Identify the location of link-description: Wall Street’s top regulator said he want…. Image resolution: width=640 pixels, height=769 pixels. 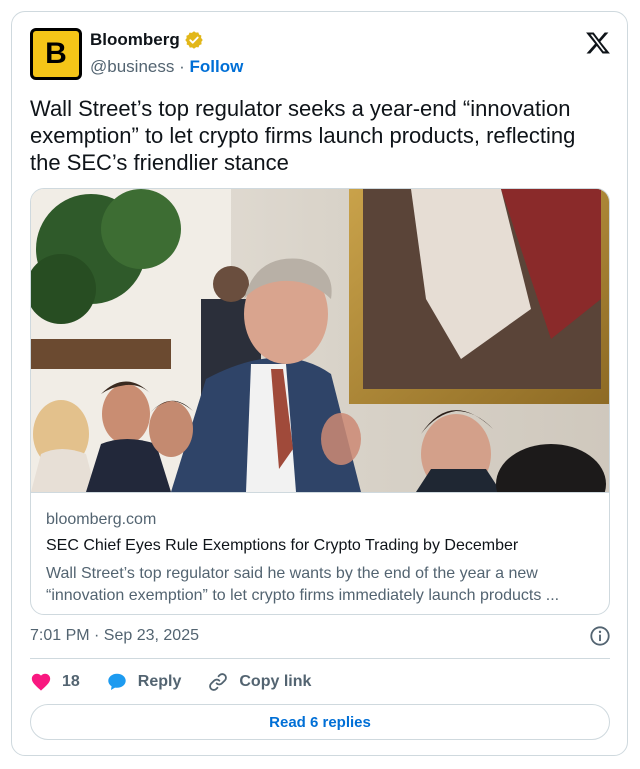
(303, 584).